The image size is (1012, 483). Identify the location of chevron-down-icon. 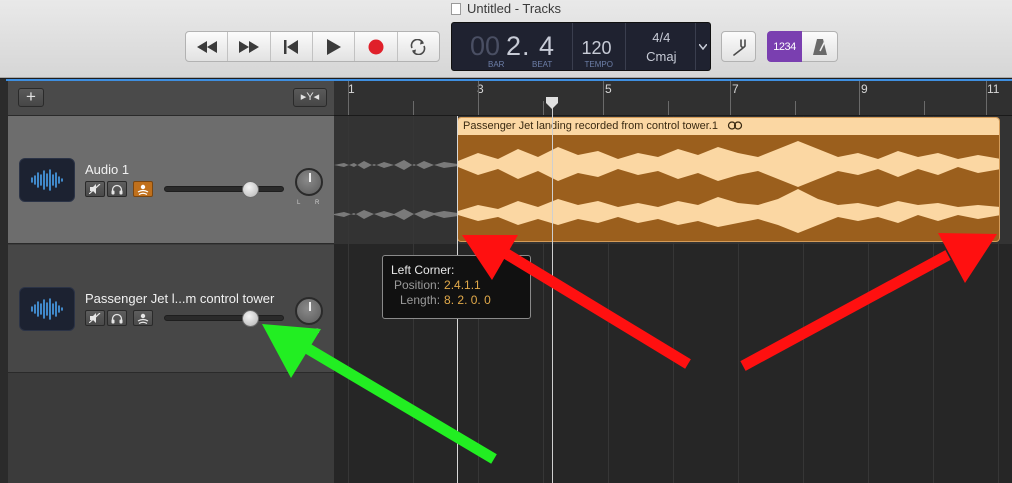
(703, 46).